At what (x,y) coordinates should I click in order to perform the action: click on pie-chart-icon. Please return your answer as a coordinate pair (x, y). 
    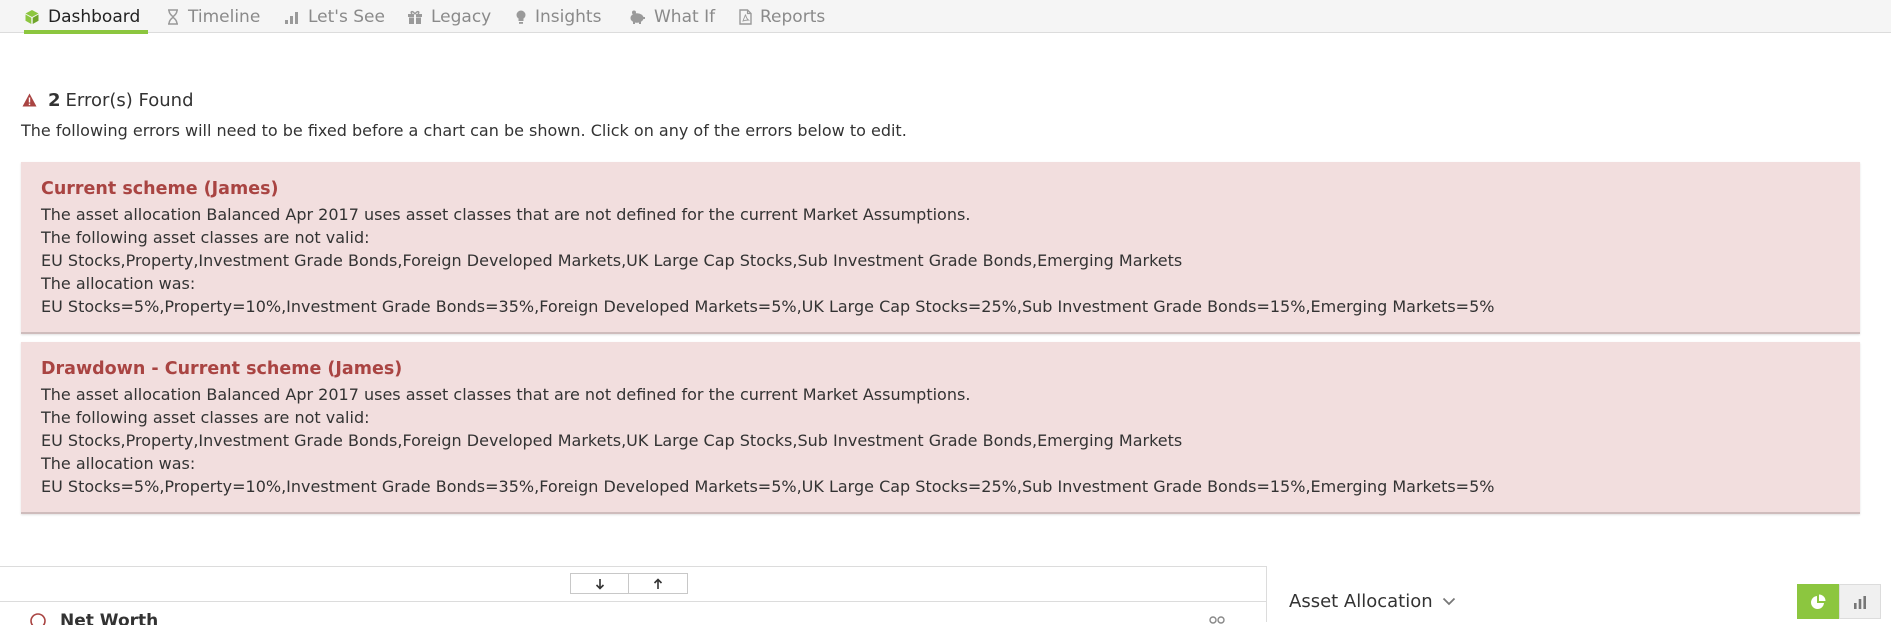
    Looking at the image, I should click on (1818, 601).